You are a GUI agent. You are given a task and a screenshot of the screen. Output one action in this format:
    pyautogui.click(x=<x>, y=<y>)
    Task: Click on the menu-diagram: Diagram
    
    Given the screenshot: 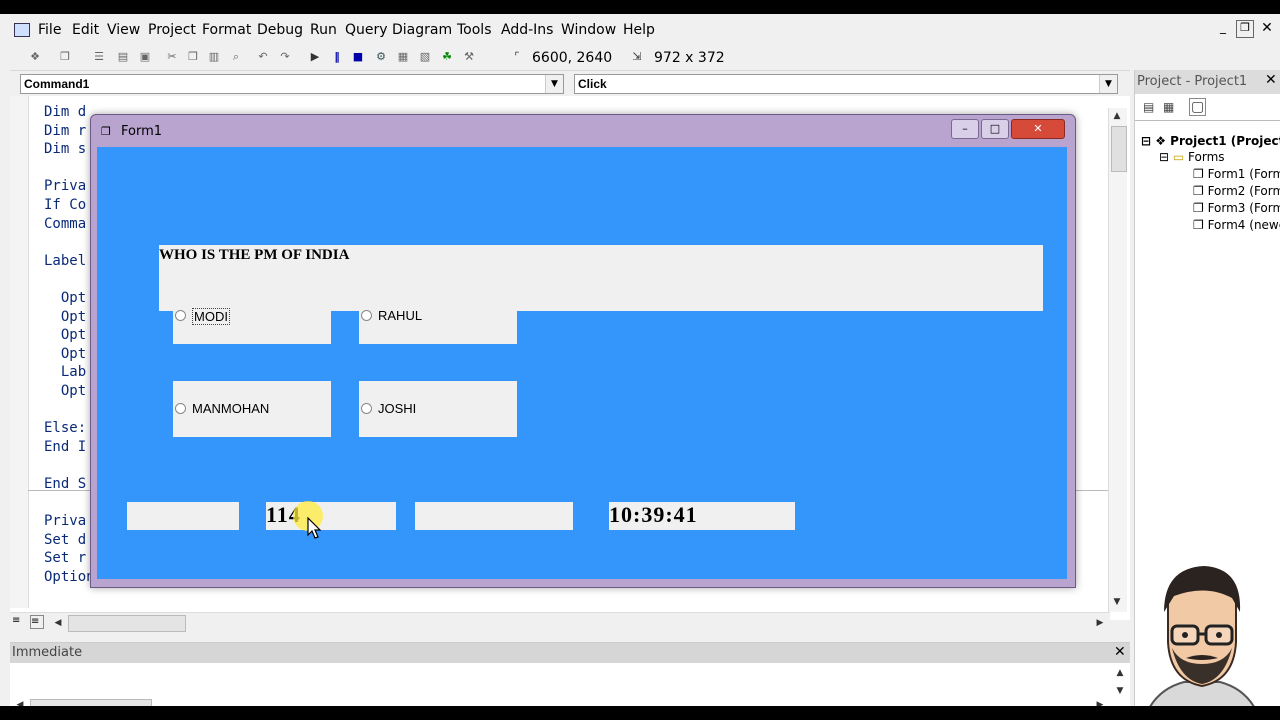 What is the action you would take?
    pyautogui.click(x=422, y=30)
    